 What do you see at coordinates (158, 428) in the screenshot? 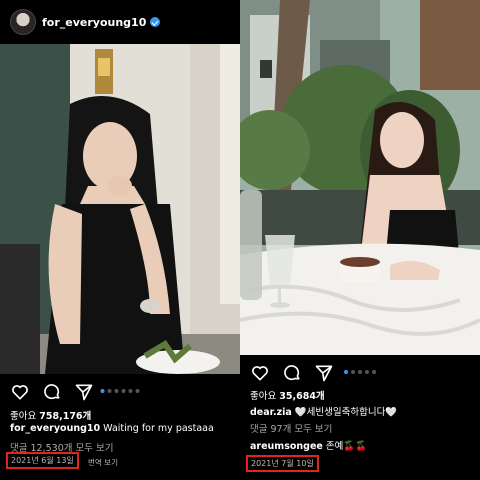
I see `caption-text: Waiting for my pastaaa` at bounding box center [158, 428].